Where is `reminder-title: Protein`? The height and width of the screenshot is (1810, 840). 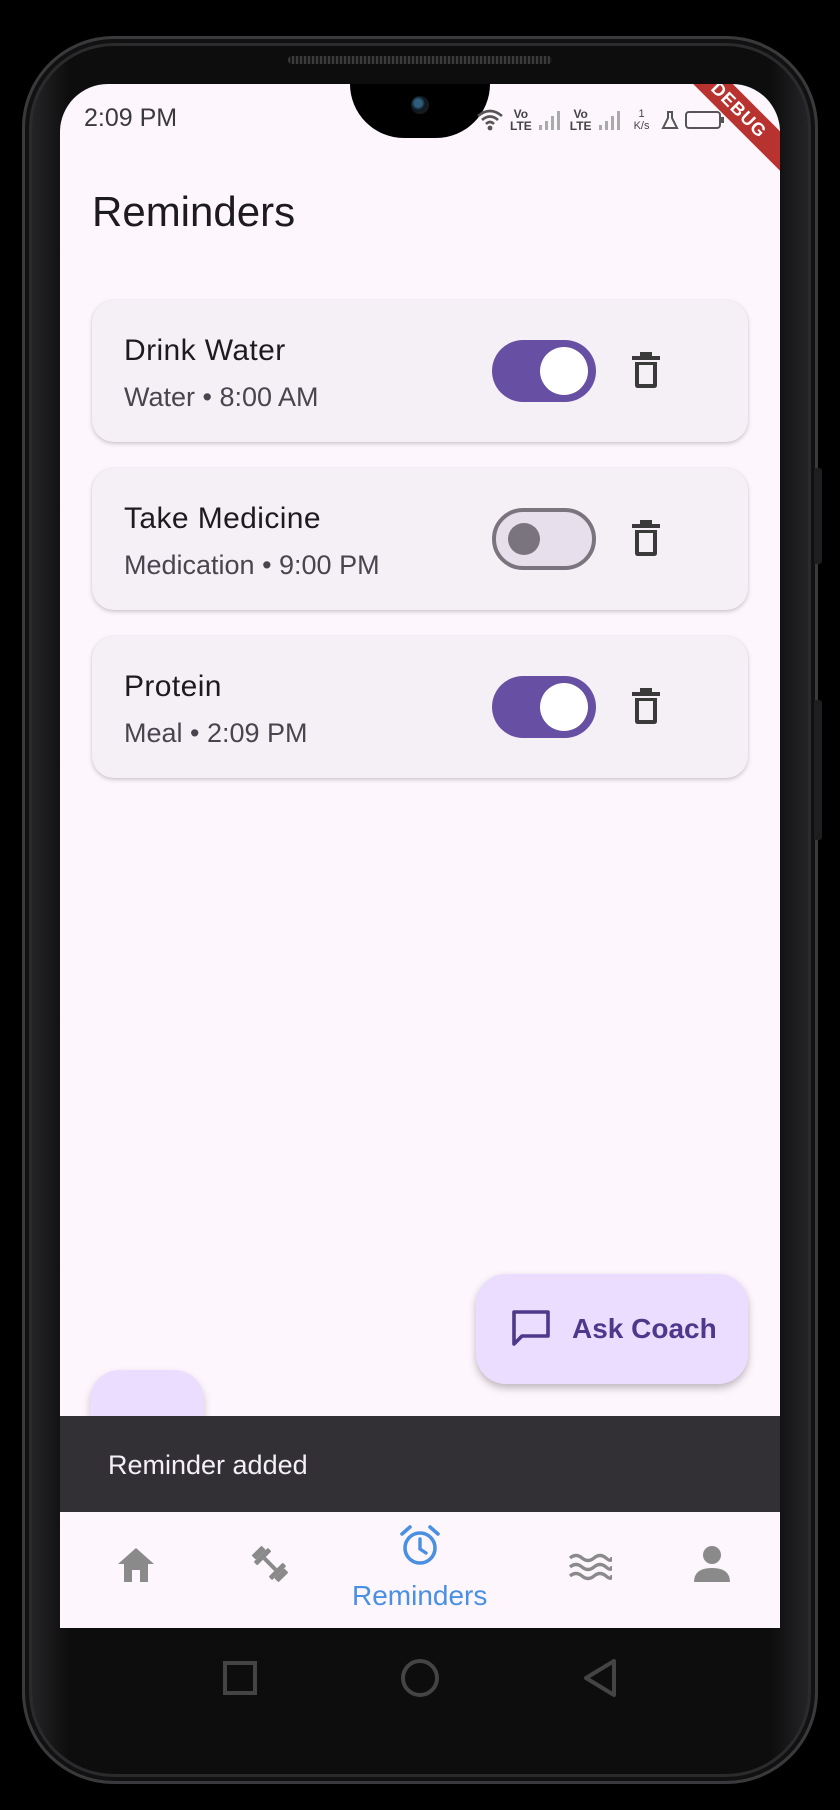
reminder-title: Protein is located at coordinates (173, 686).